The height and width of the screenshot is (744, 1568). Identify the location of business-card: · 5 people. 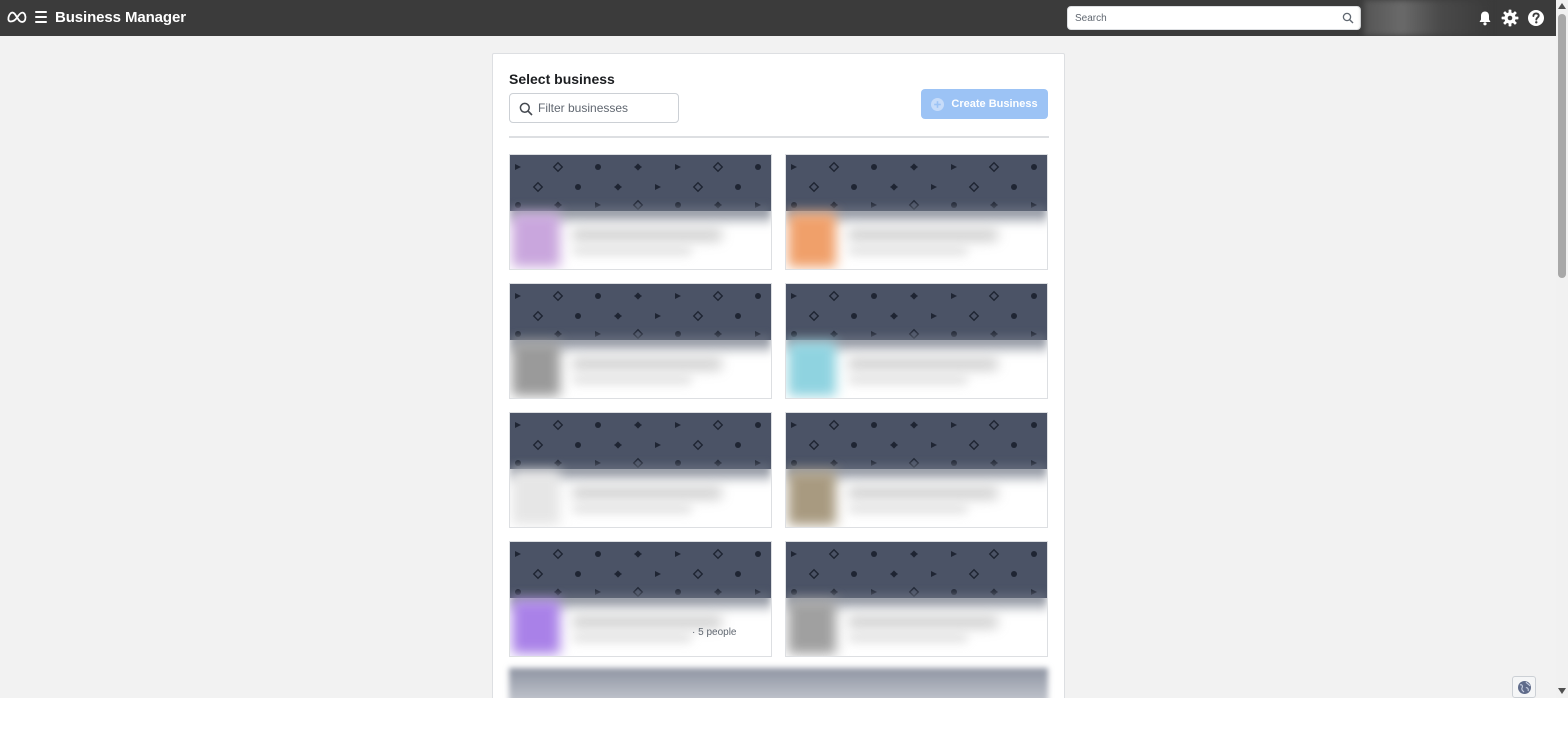
(640, 599).